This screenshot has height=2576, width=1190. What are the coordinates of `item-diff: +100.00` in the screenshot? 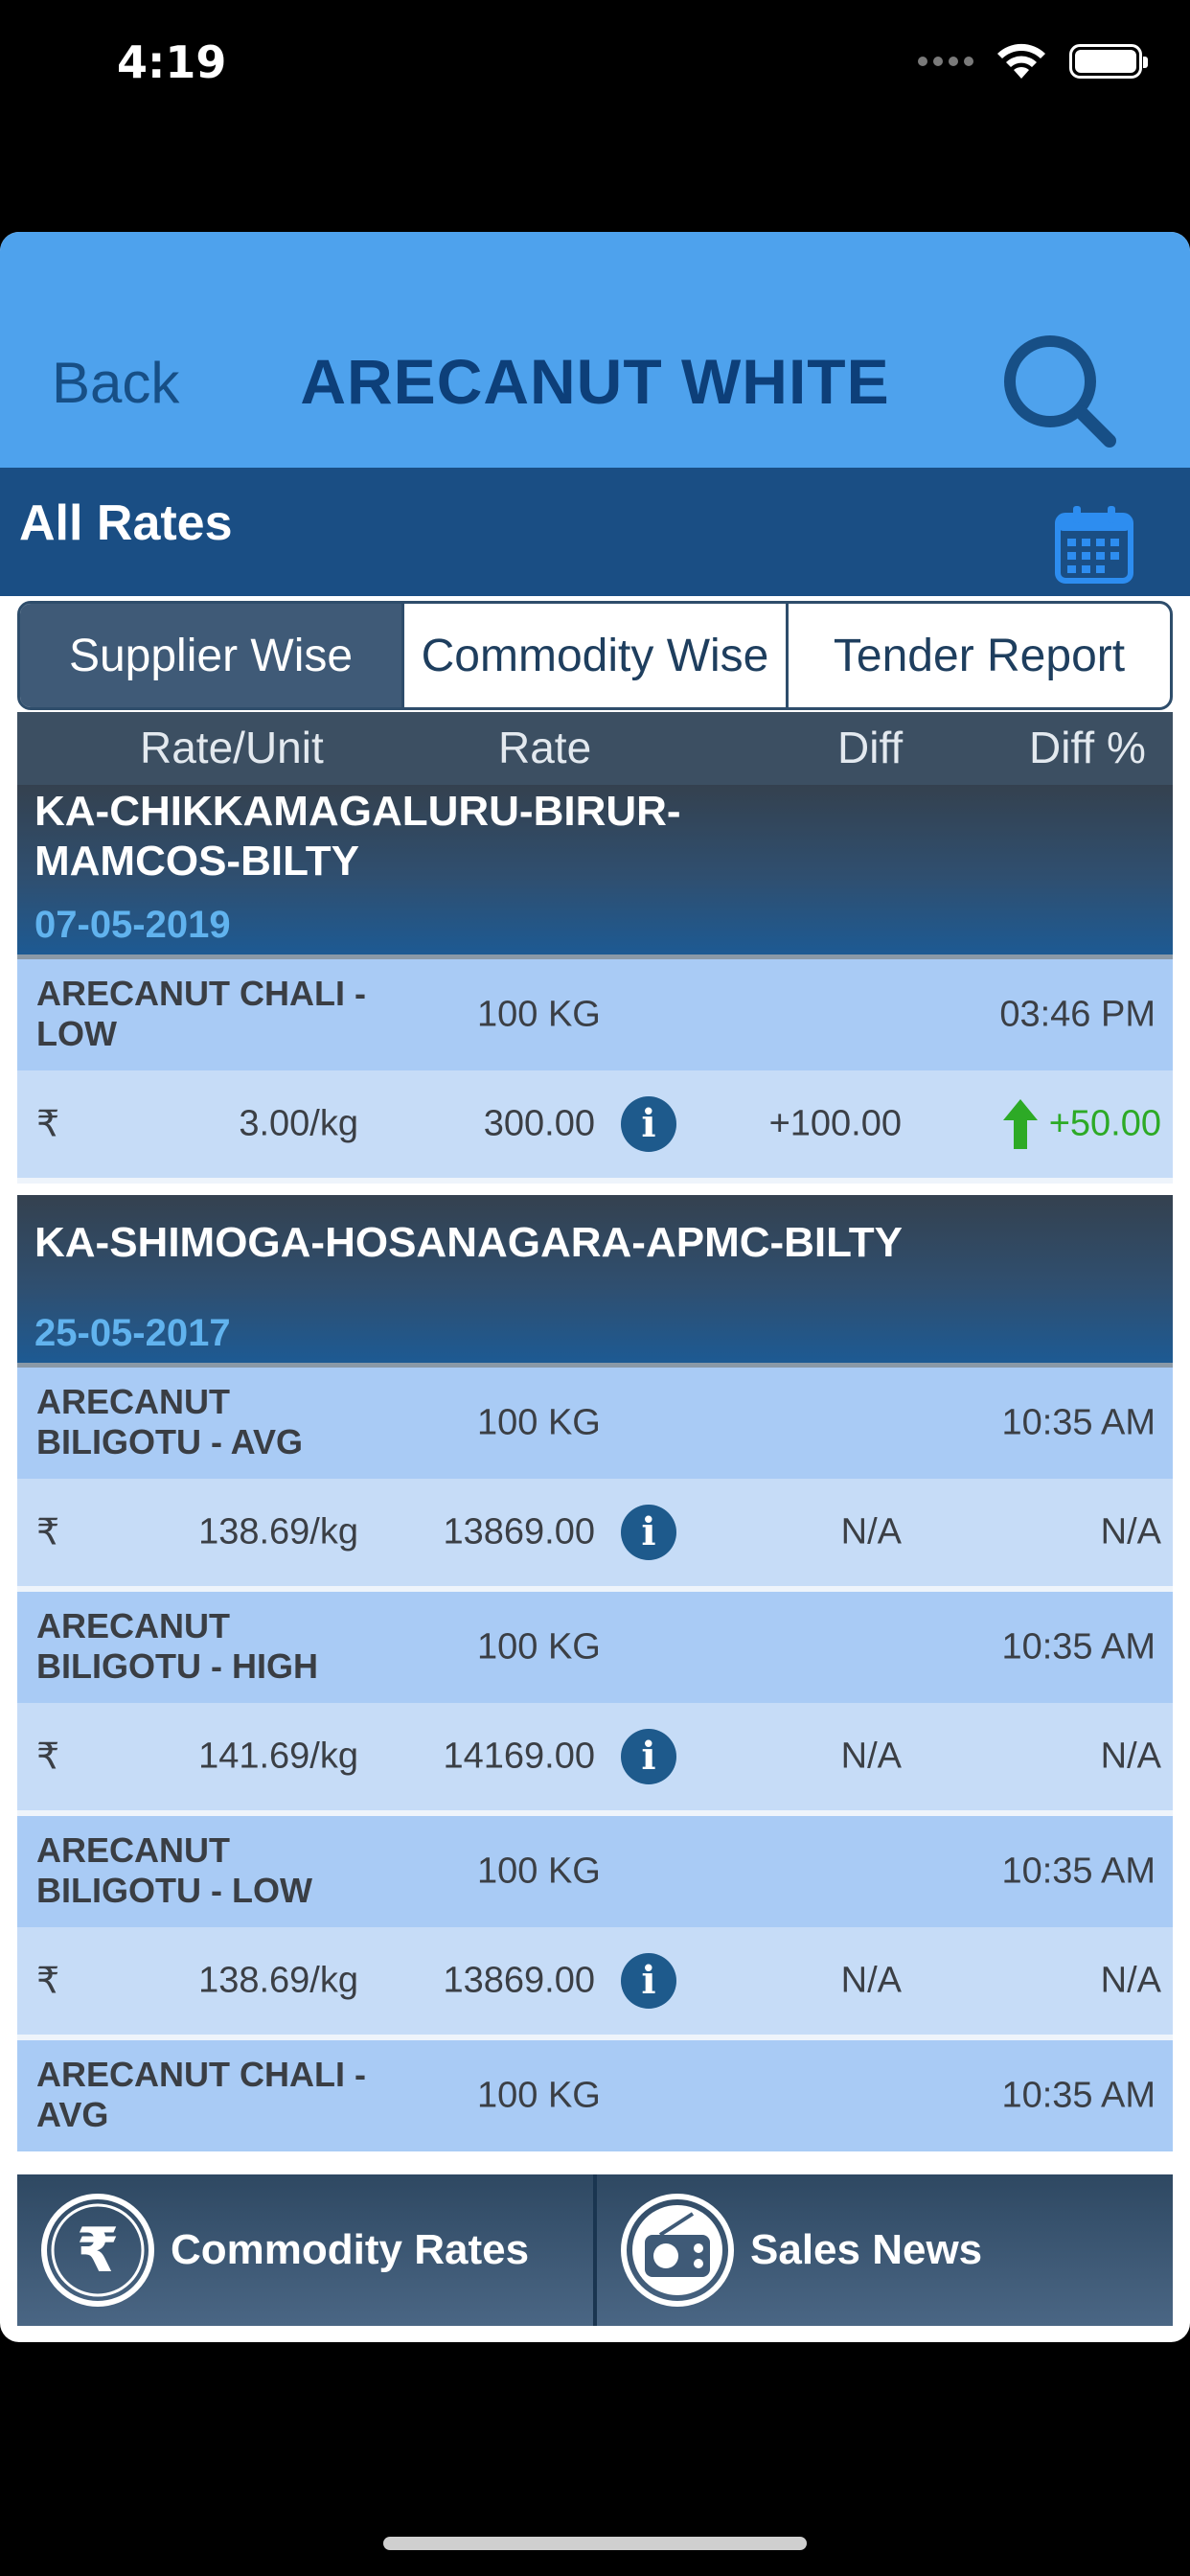 It's located at (835, 1123).